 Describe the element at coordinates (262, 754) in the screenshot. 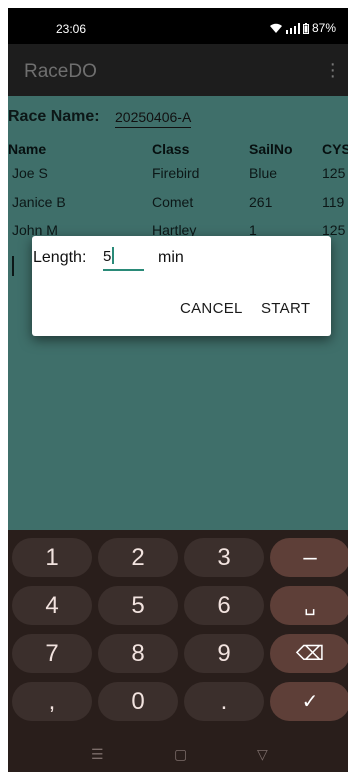

I see `back-icon: ▽` at that location.